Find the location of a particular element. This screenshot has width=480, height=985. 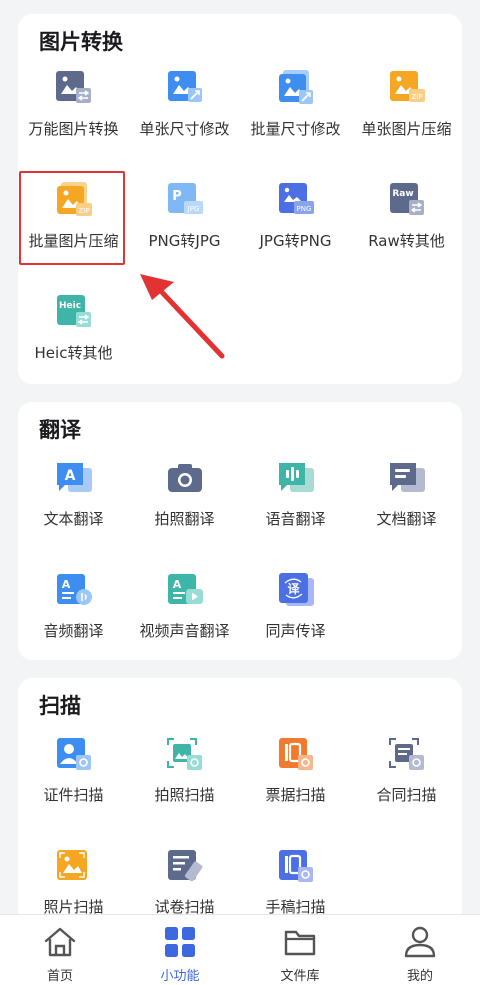

tool-heic-convert: Heic Heic转其他 is located at coordinates (73, 344).